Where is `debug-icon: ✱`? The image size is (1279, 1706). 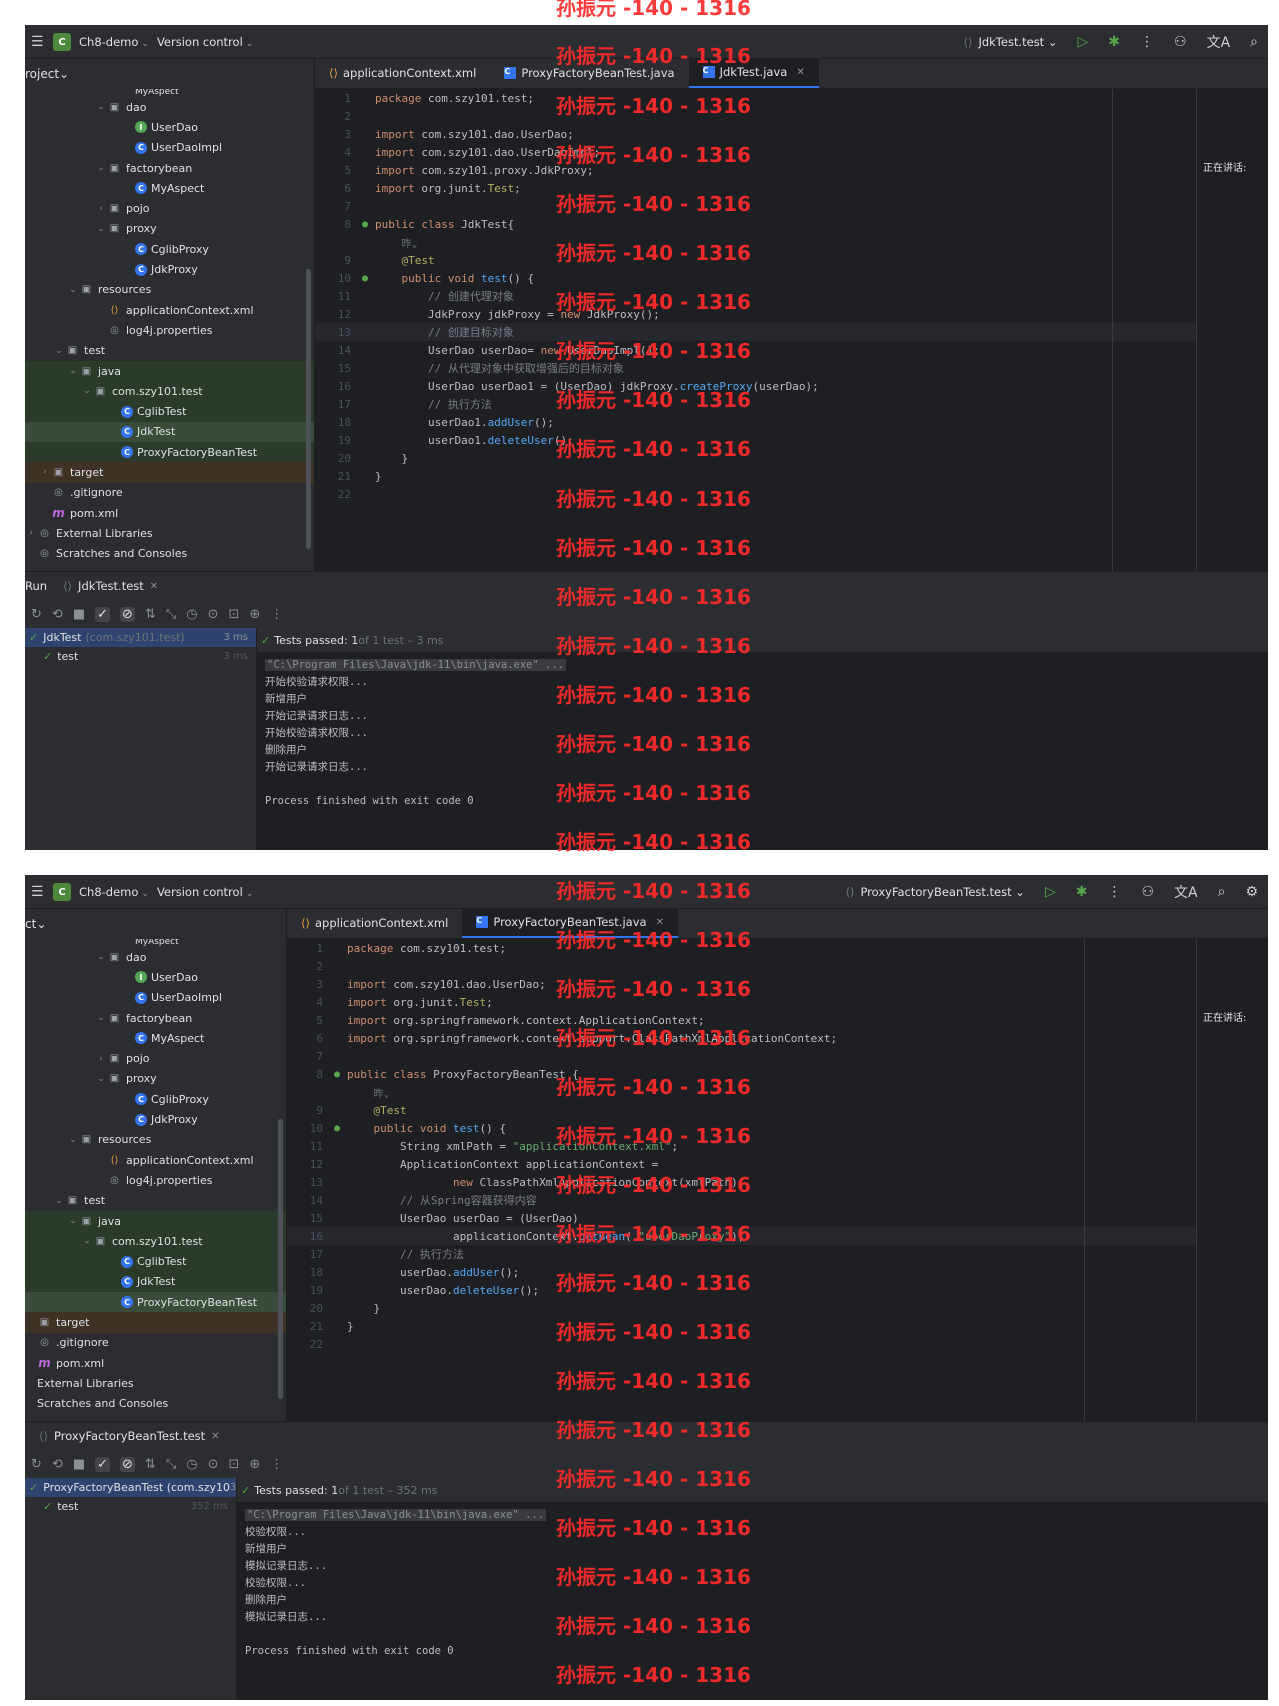
debug-icon: ✱ is located at coordinates (1114, 42).